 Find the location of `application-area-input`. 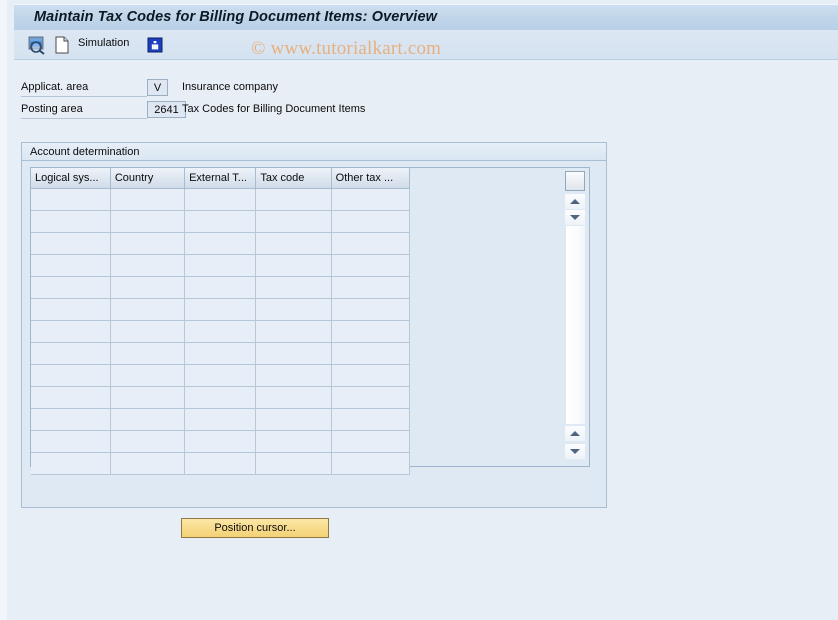

application-area-input is located at coordinates (157, 87).